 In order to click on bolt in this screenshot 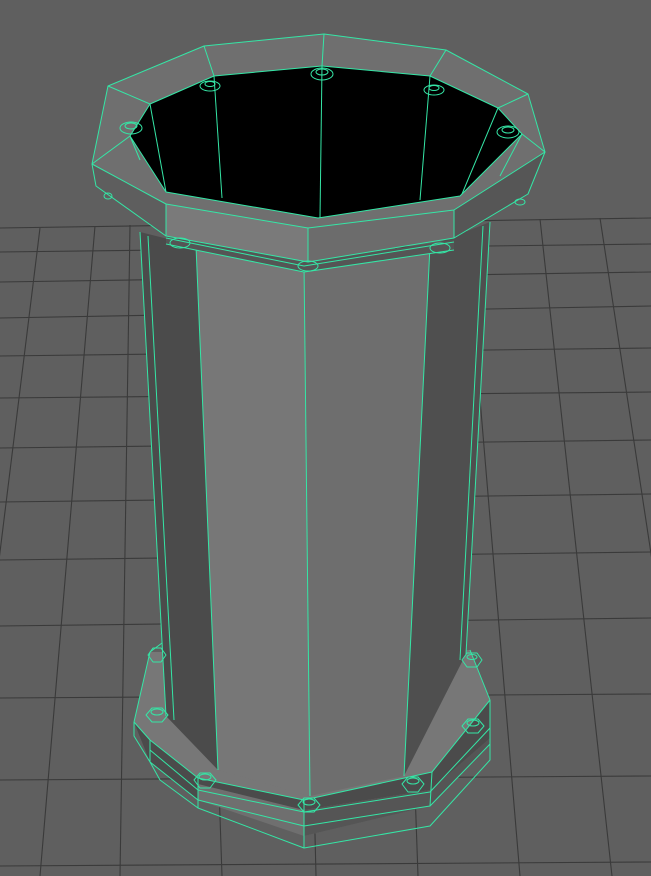, I will do `click(520, 202)`.